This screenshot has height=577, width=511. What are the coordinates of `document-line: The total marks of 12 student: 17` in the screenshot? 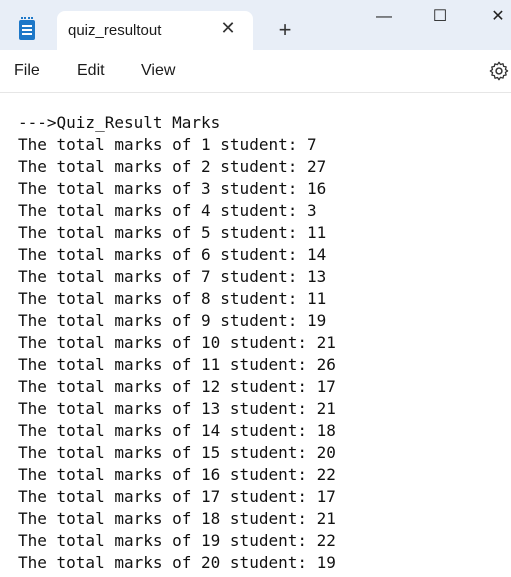 It's located at (177, 386).